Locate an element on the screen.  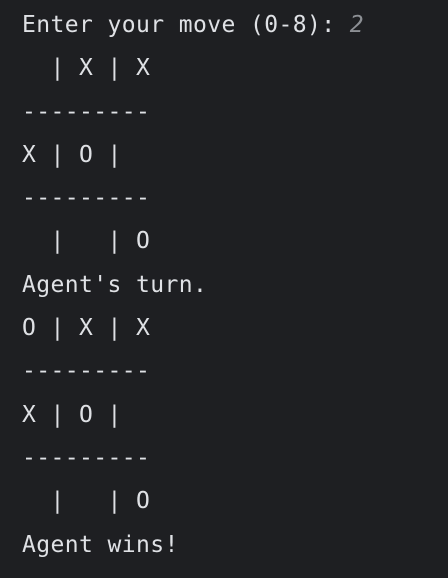
agent-turn-message: Agent's turn. is located at coordinates (115, 284).